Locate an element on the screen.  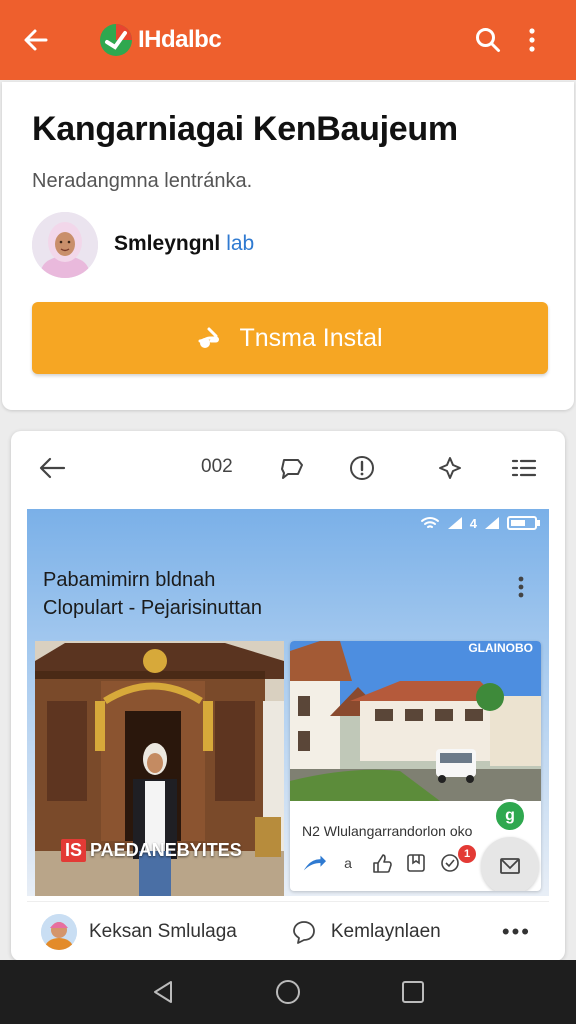
preview-heading-line1: Pabamimirn bldnah is located at coordinates (129, 580).